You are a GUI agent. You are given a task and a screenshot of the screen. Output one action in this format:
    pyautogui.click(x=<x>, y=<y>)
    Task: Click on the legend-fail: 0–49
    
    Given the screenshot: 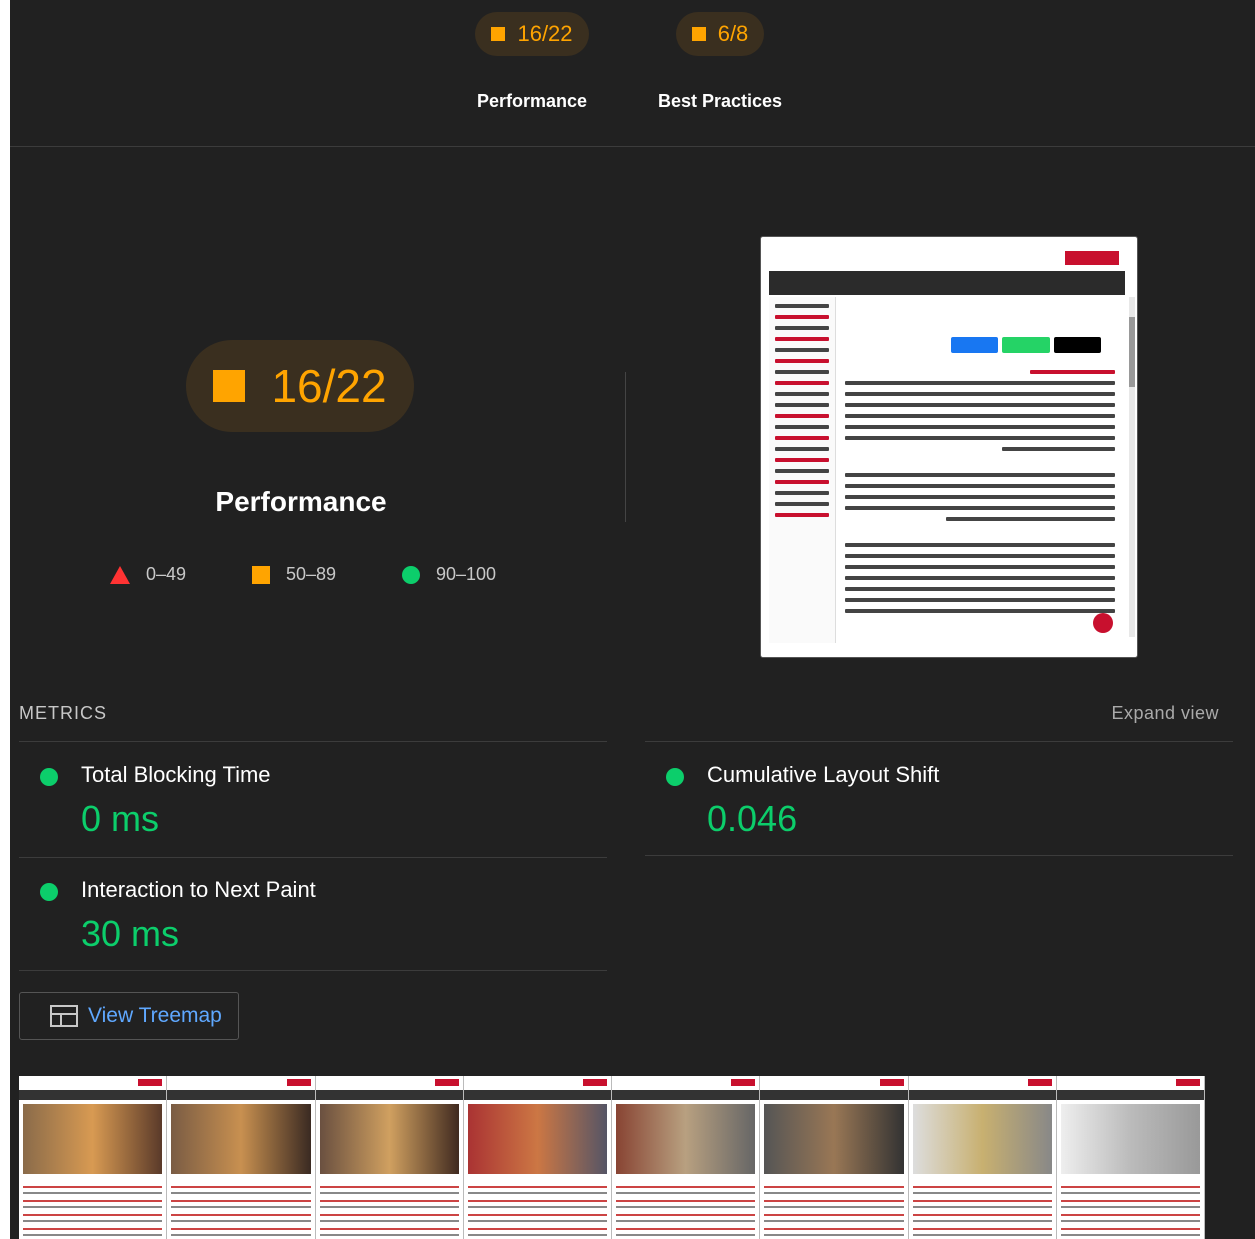 What is the action you would take?
    pyautogui.click(x=148, y=574)
    